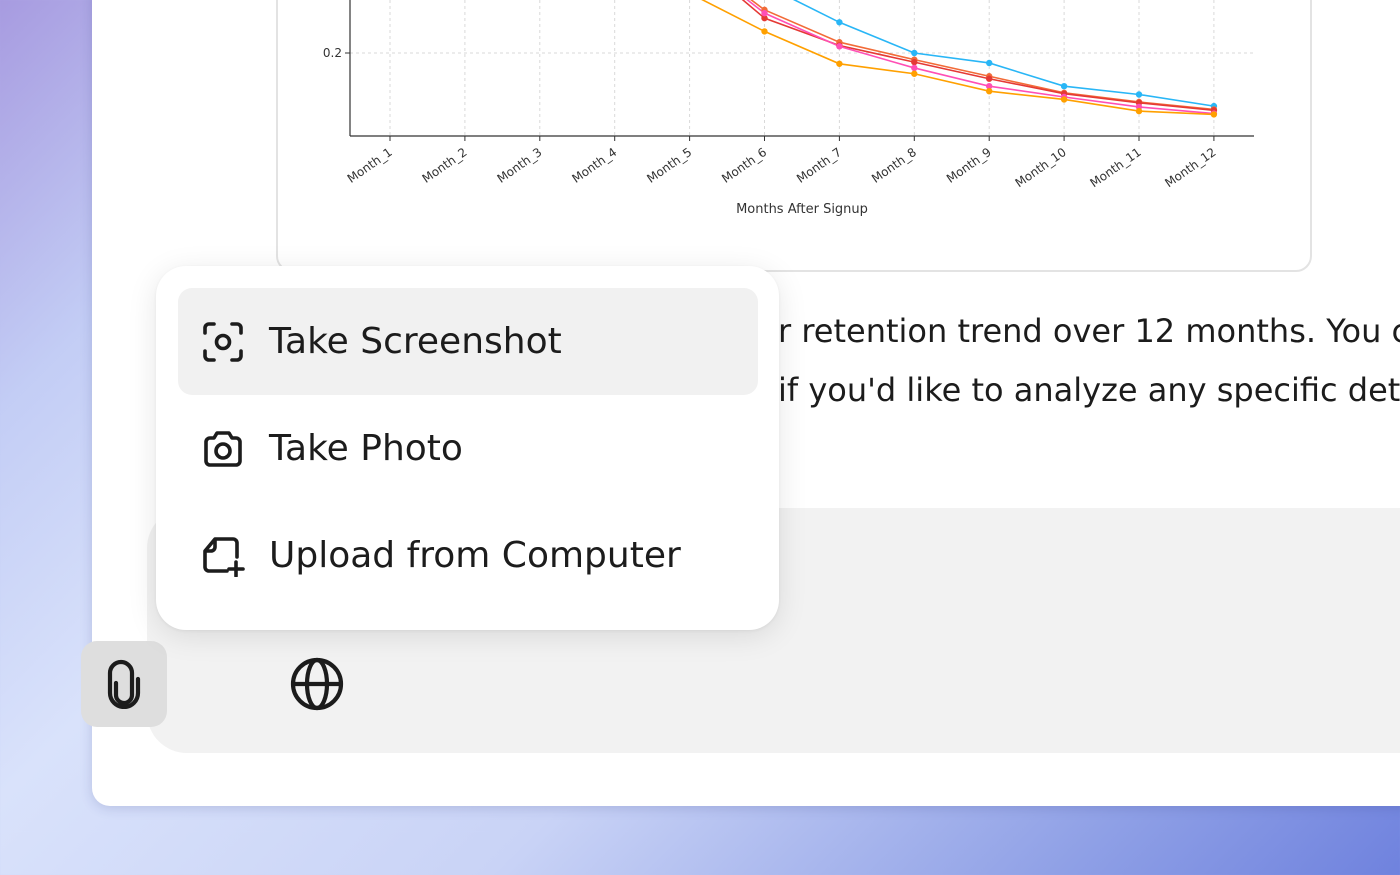 Image resolution: width=1400 pixels, height=875 pixels. I want to click on menu-item-take-screenshot: Take Screenshot, so click(468, 341).